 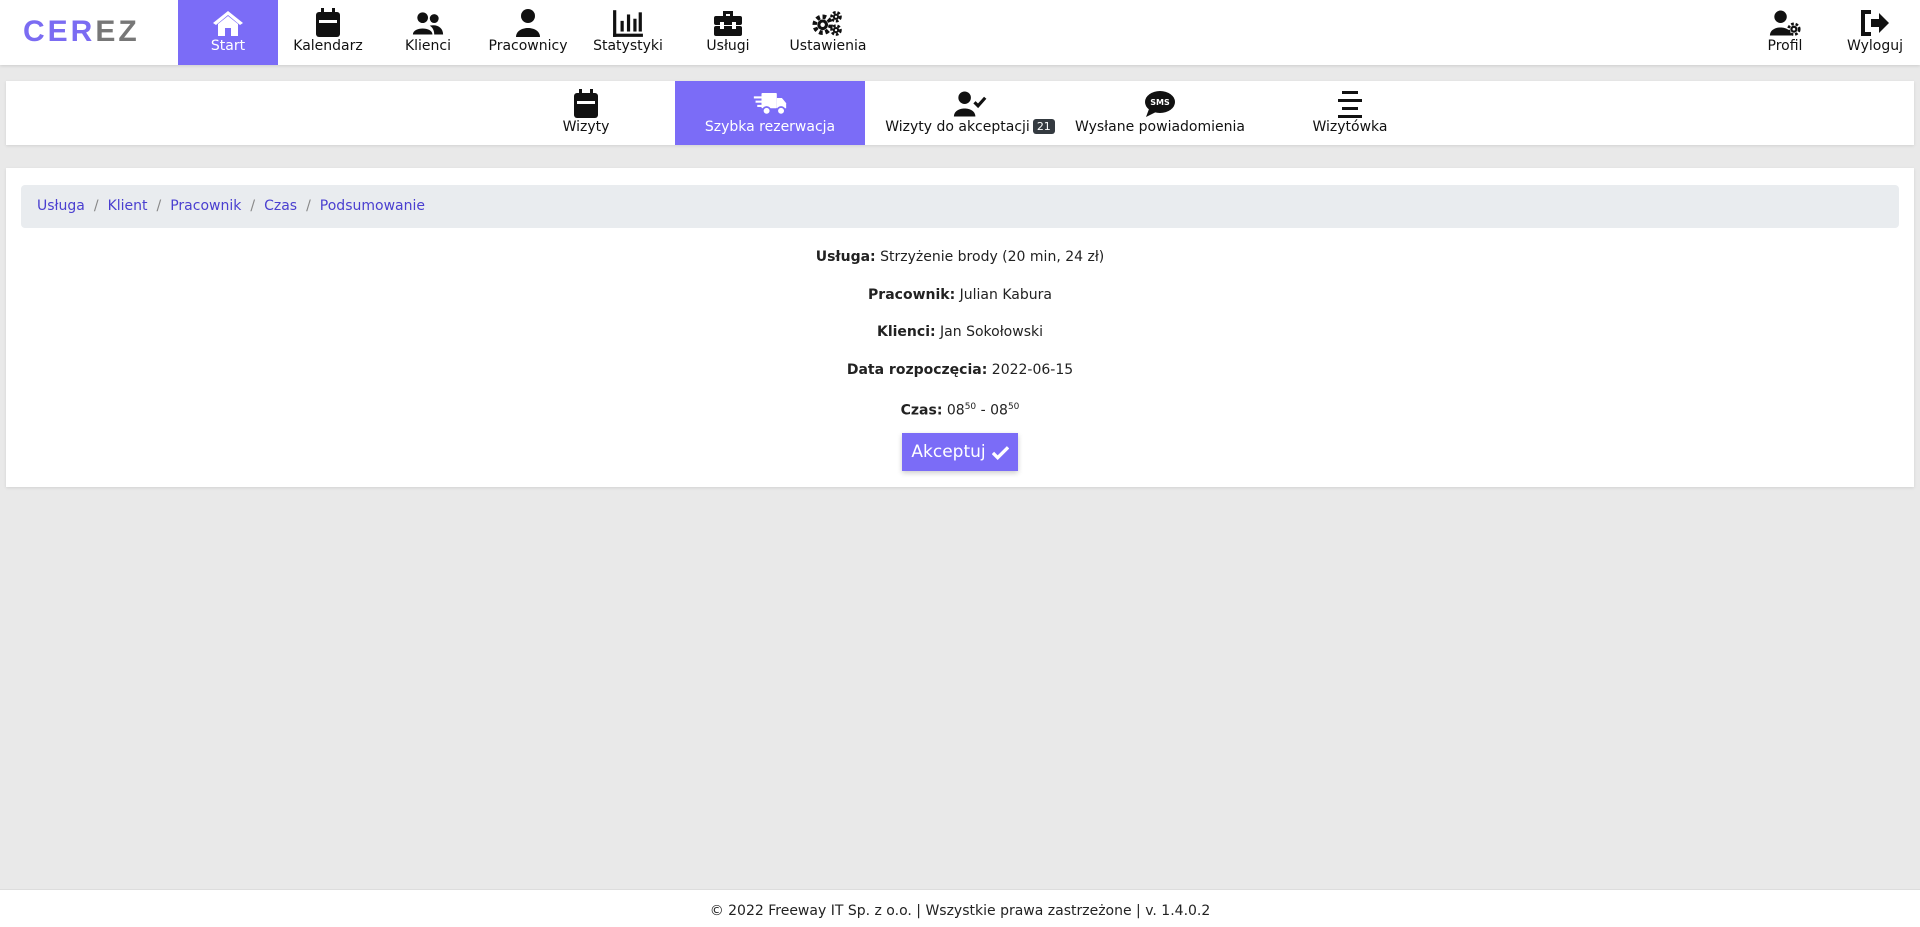 I want to click on nav-item-statystyki: Statystyki, so click(x=628, y=32).